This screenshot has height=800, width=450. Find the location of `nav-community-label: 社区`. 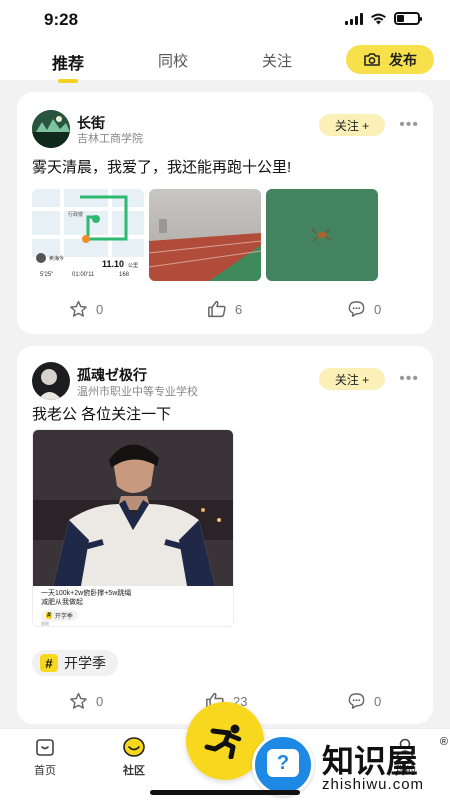

nav-community-label: 社区 is located at coordinates (134, 771).